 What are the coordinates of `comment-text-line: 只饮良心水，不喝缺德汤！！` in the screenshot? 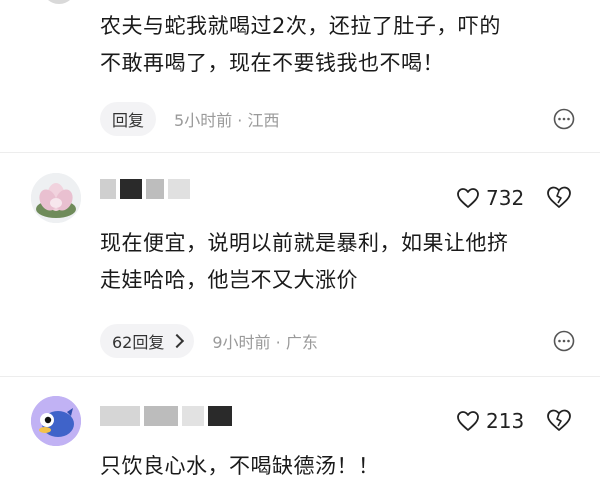 It's located at (240, 466).